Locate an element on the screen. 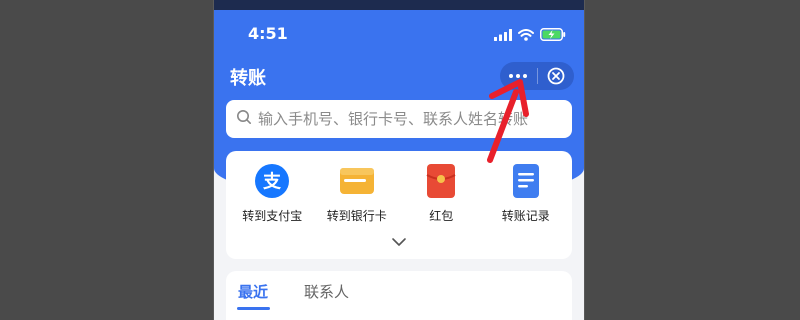 This screenshot has height=320, width=800. more-dots-icon is located at coordinates (518, 76).